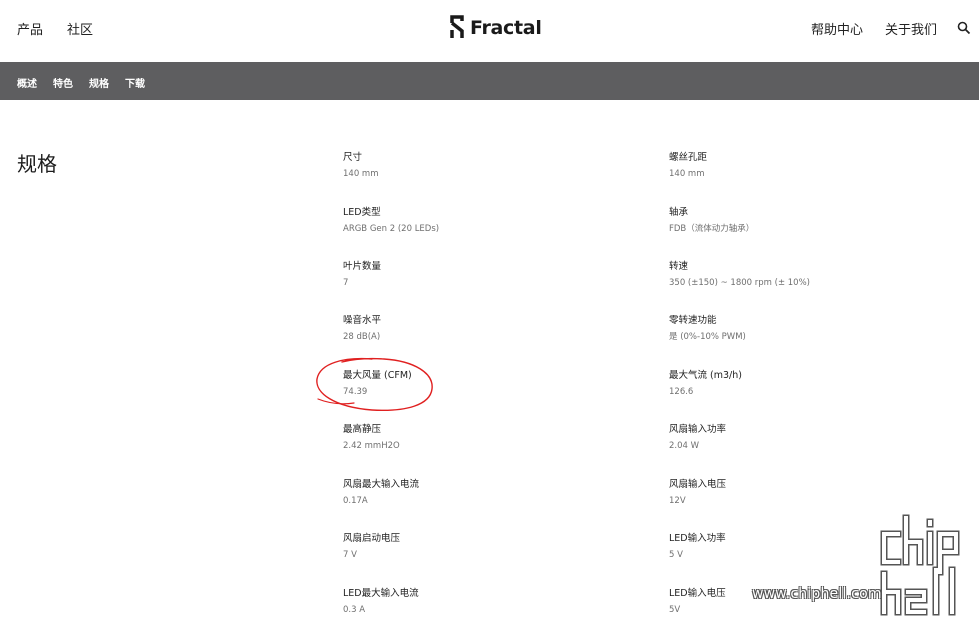  What do you see at coordinates (679, 212) in the screenshot?
I see `spec-label: 轴承` at bounding box center [679, 212].